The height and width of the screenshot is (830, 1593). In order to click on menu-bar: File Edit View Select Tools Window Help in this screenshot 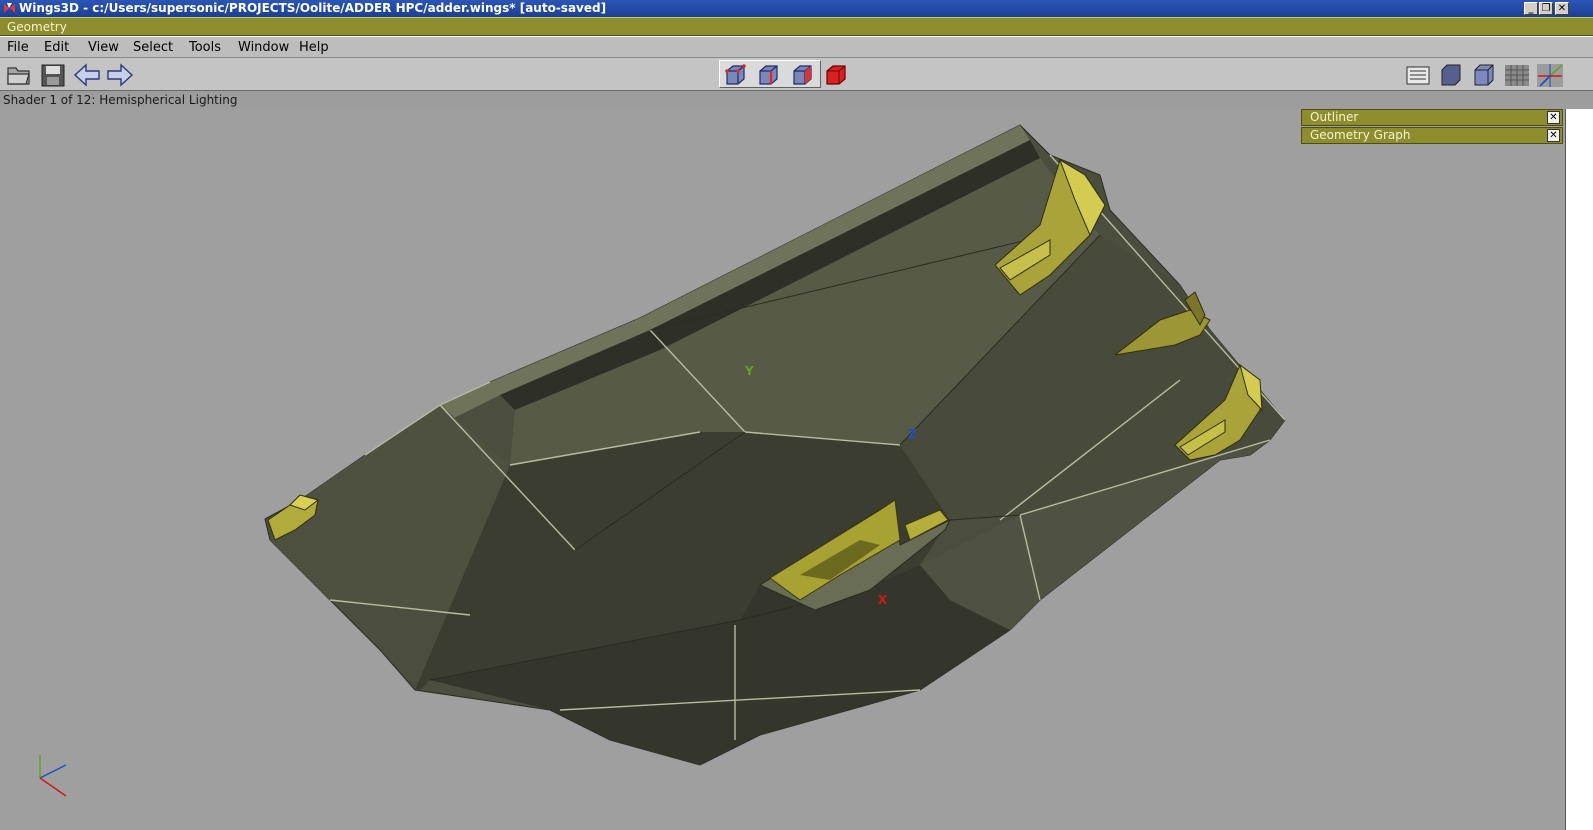, I will do `click(796, 47)`.